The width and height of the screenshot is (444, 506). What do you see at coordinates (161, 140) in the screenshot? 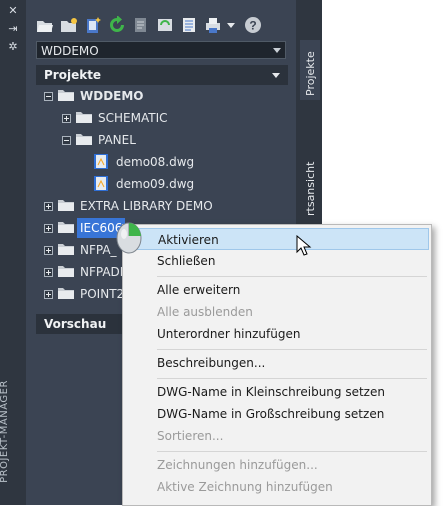
I see `tree-node-panel: PANEL` at bounding box center [161, 140].